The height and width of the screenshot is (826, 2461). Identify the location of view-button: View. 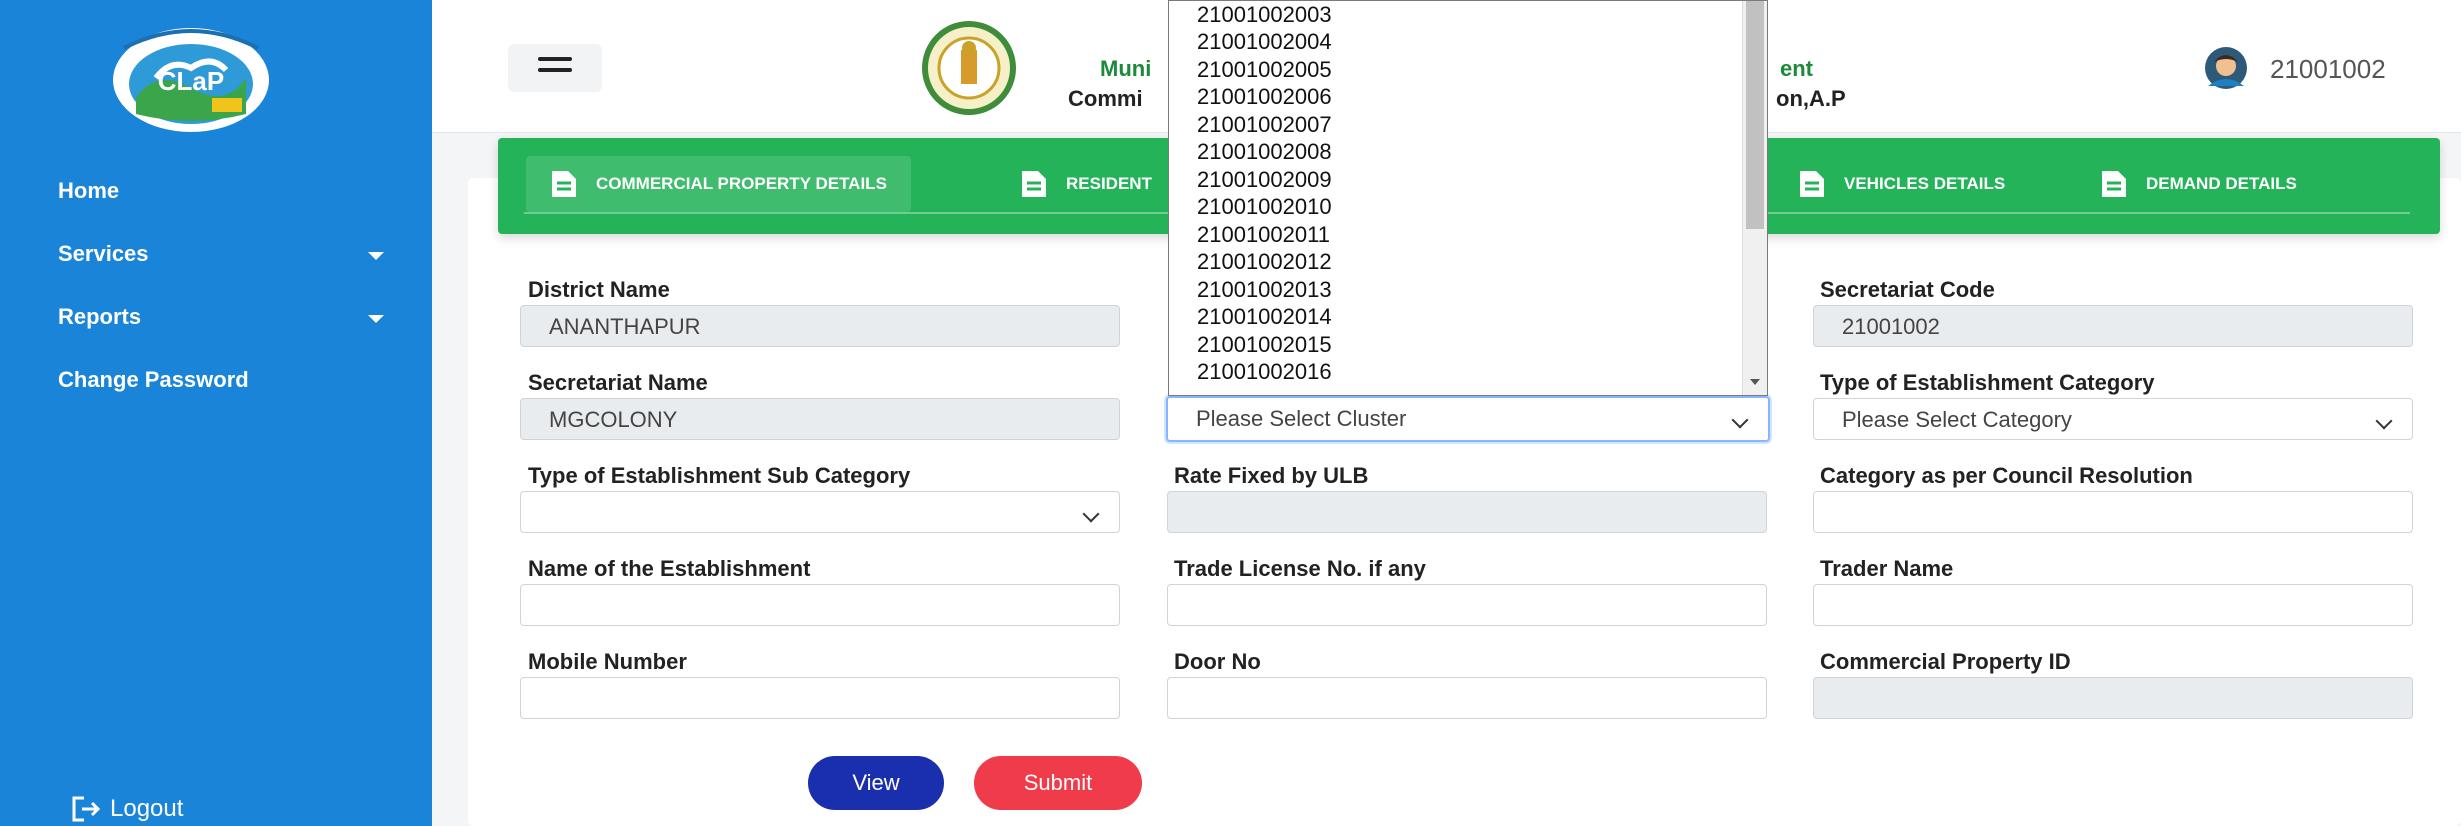
(876, 783).